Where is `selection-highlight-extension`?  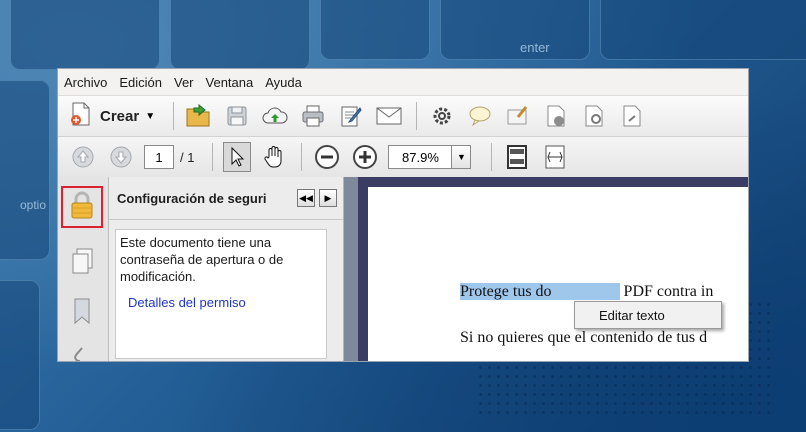 selection-highlight-extension is located at coordinates (585, 291).